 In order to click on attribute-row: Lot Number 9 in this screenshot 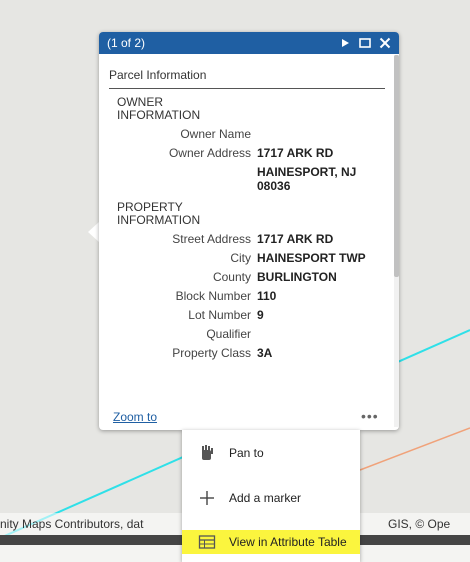, I will do `click(250, 315)`.